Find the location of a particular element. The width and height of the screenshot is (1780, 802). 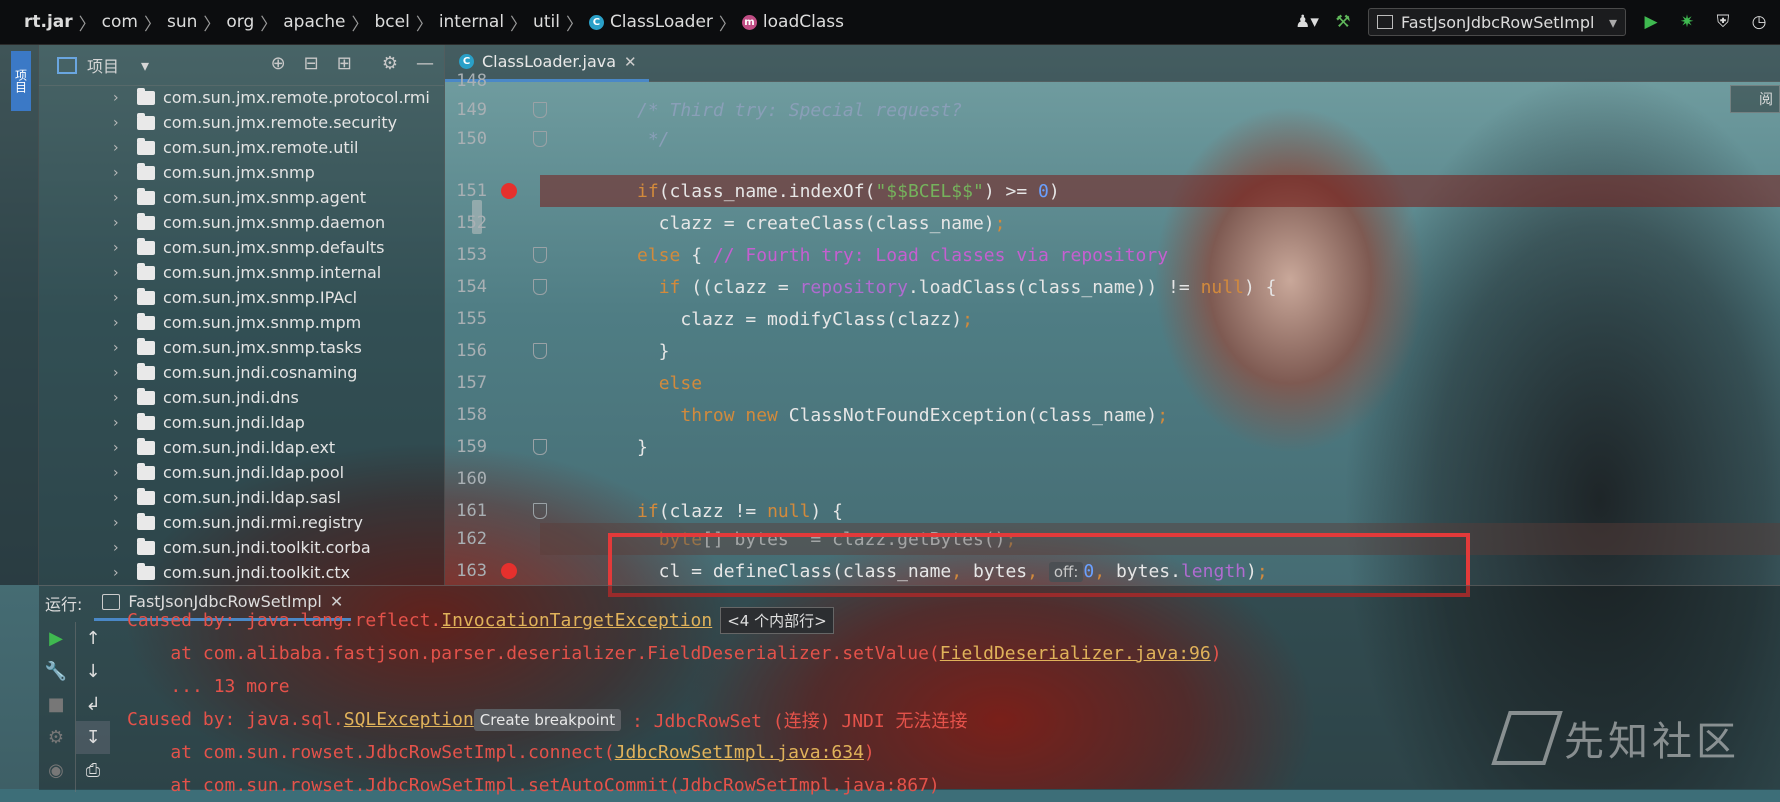

camera-icon: ◉ is located at coordinates (56, 770).